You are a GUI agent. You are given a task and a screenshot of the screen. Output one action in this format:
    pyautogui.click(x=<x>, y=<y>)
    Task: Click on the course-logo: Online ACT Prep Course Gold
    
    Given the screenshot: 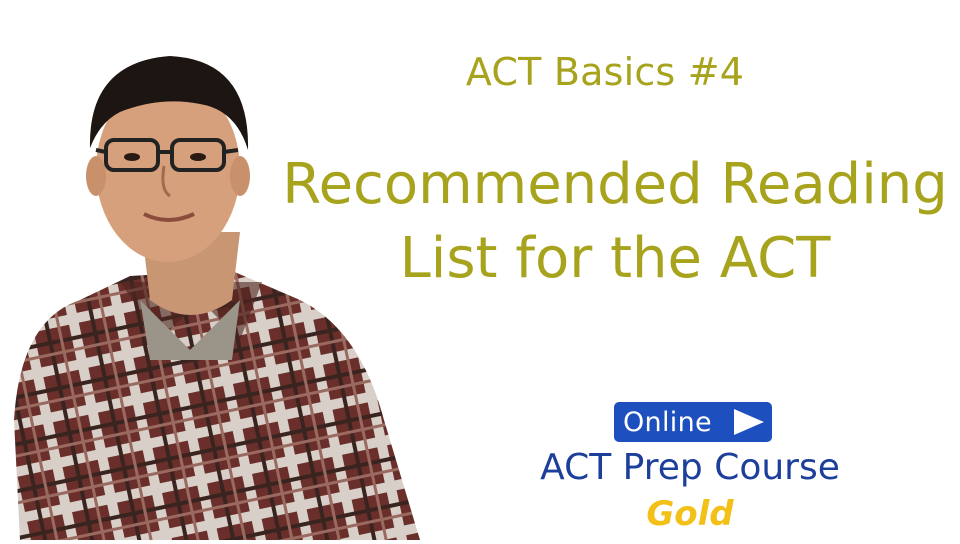 What is the action you would take?
    pyautogui.click(x=690, y=469)
    